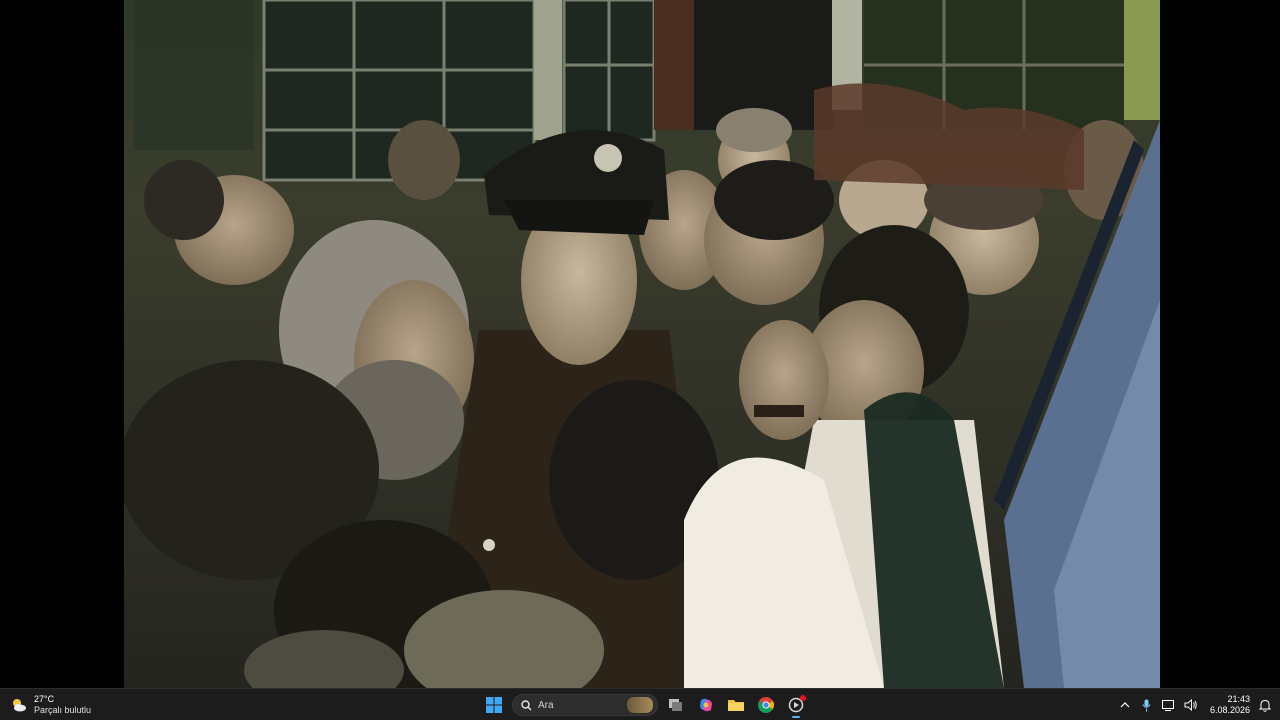  I want to click on weather-text: 27°C Parçalı bulutlu, so click(62, 705).